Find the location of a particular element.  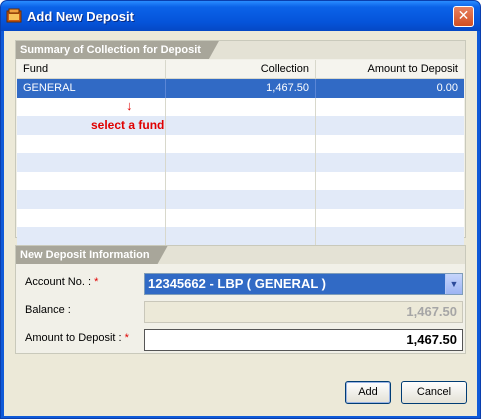

column-header-amount: Amount to Deposit is located at coordinates (390, 69).